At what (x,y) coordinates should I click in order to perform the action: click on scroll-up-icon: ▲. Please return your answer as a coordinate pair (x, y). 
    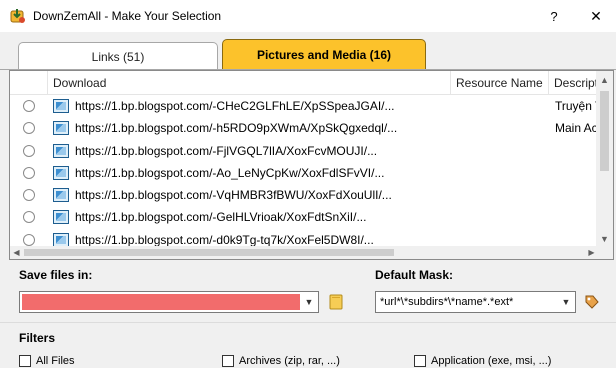
    Looking at the image, I should click on (604, 79).